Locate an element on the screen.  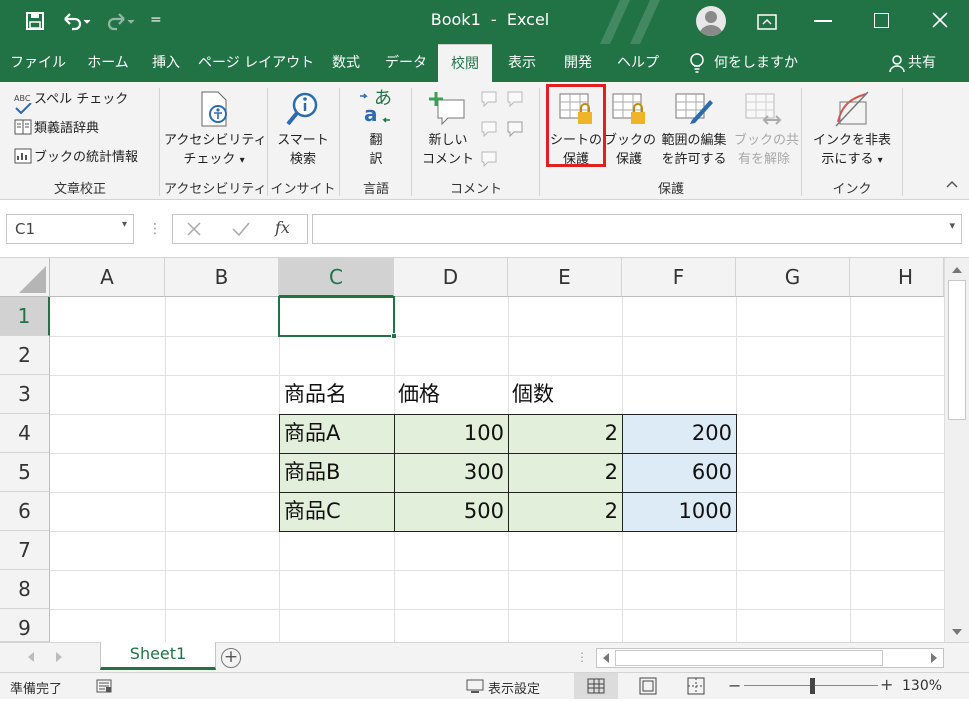
thesaurus-button: 類義語辞典 is located at coordinates (56, 130).